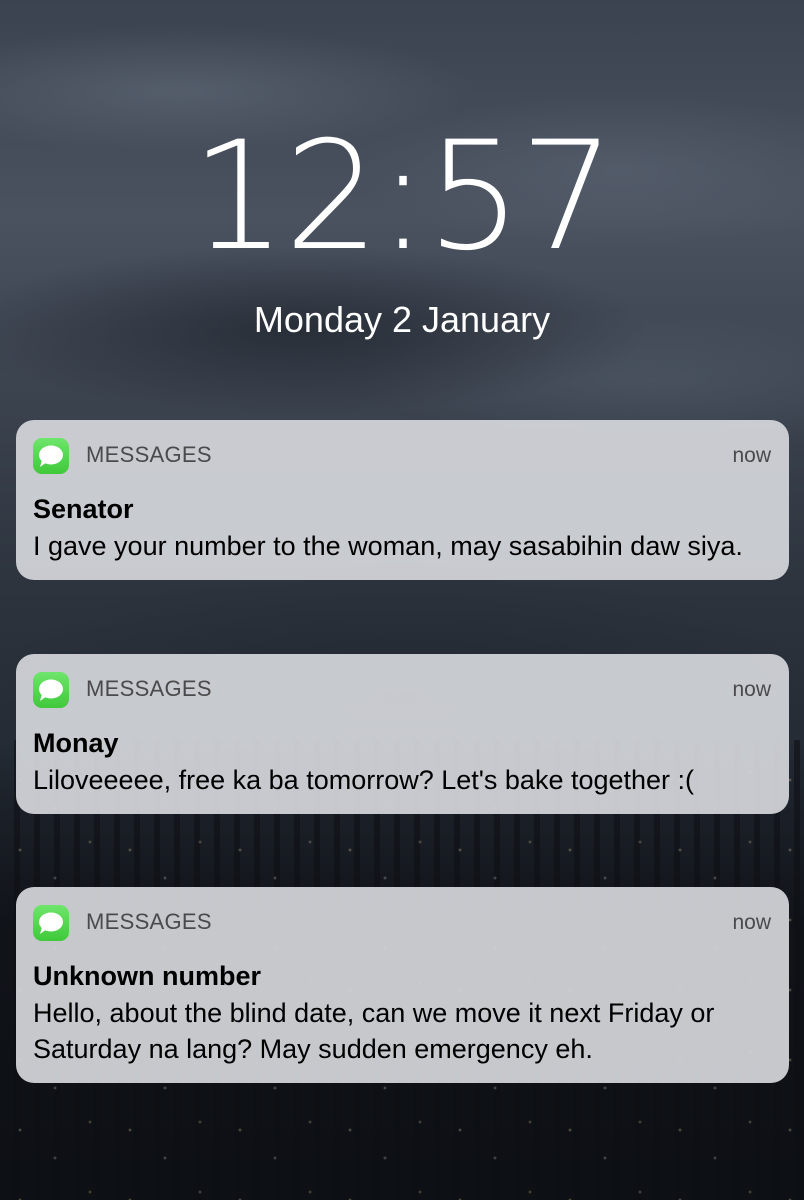  Describe the element at coordinates (83, 509) in the screenshot. I see `notification-sender: Senator` at that location.